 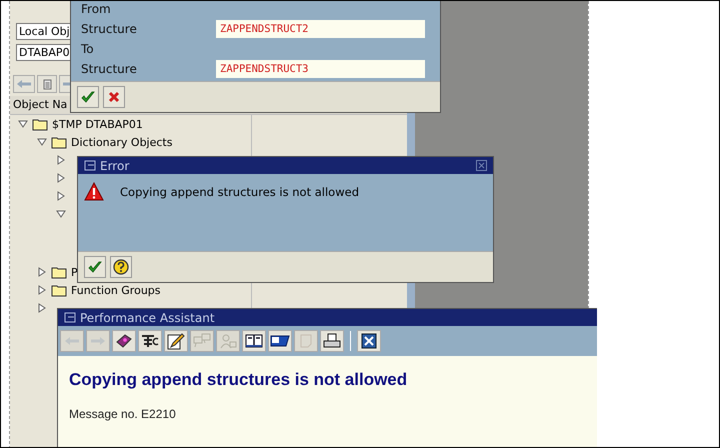 What do you see at coordinates (147, 317) in the screenshot?
I see `window-title: Performance Assistant` at bounding box center [147, 317].